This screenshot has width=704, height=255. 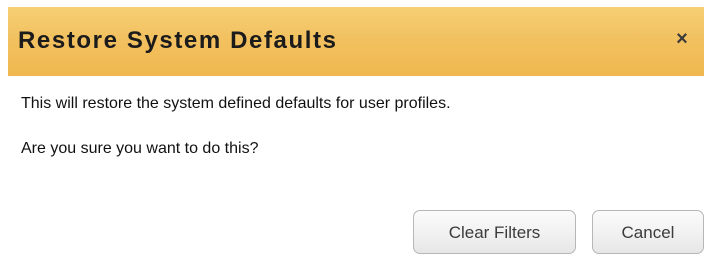 What do you see at coordinates (140, 148) in the screenshot?
I see `dialog-message-line-2: Are you sure you want to do this?` at bounding box center [140, 148].